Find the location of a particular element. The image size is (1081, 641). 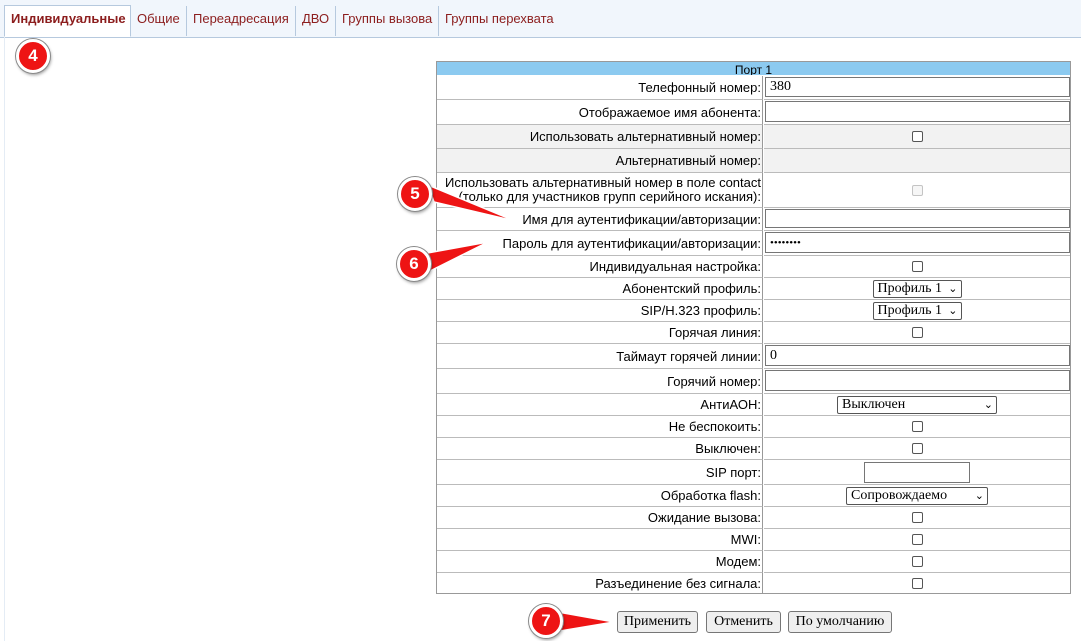

sip-profile-label: SIP/H.323 профиль: is located at coordinates (600, 311).